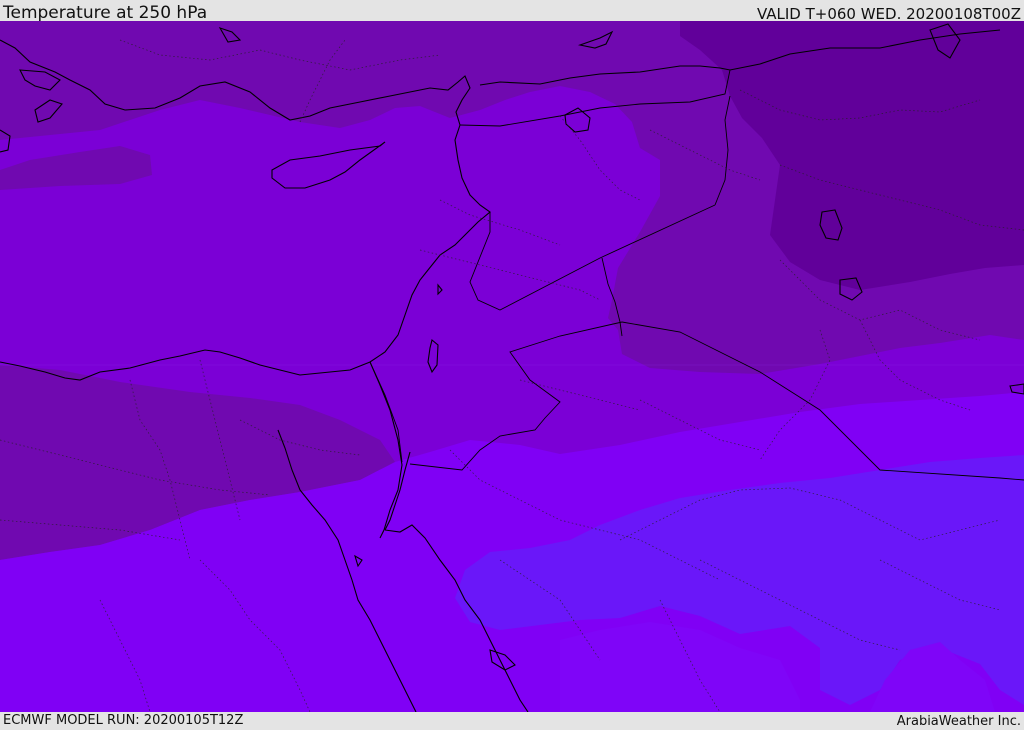 The width and height of the screenshot is (1024, 730). What do you see at coordinates (123, 720) in the screenshot?
I see `model-run-label: ECMWF MODEL RUN: 20200105T12Z` at bounding box center [123, 720].